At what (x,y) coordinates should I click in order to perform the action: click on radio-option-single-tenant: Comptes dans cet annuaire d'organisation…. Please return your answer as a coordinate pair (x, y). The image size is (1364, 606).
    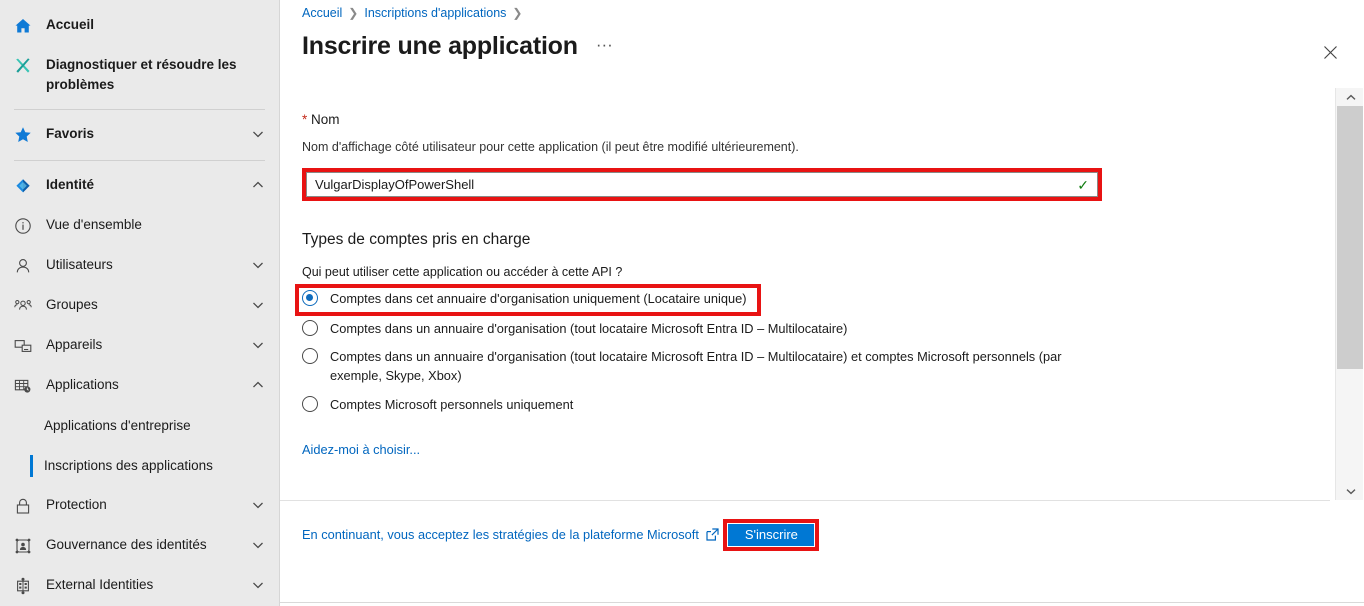
    Looking at the image, I should click on (693, 300).